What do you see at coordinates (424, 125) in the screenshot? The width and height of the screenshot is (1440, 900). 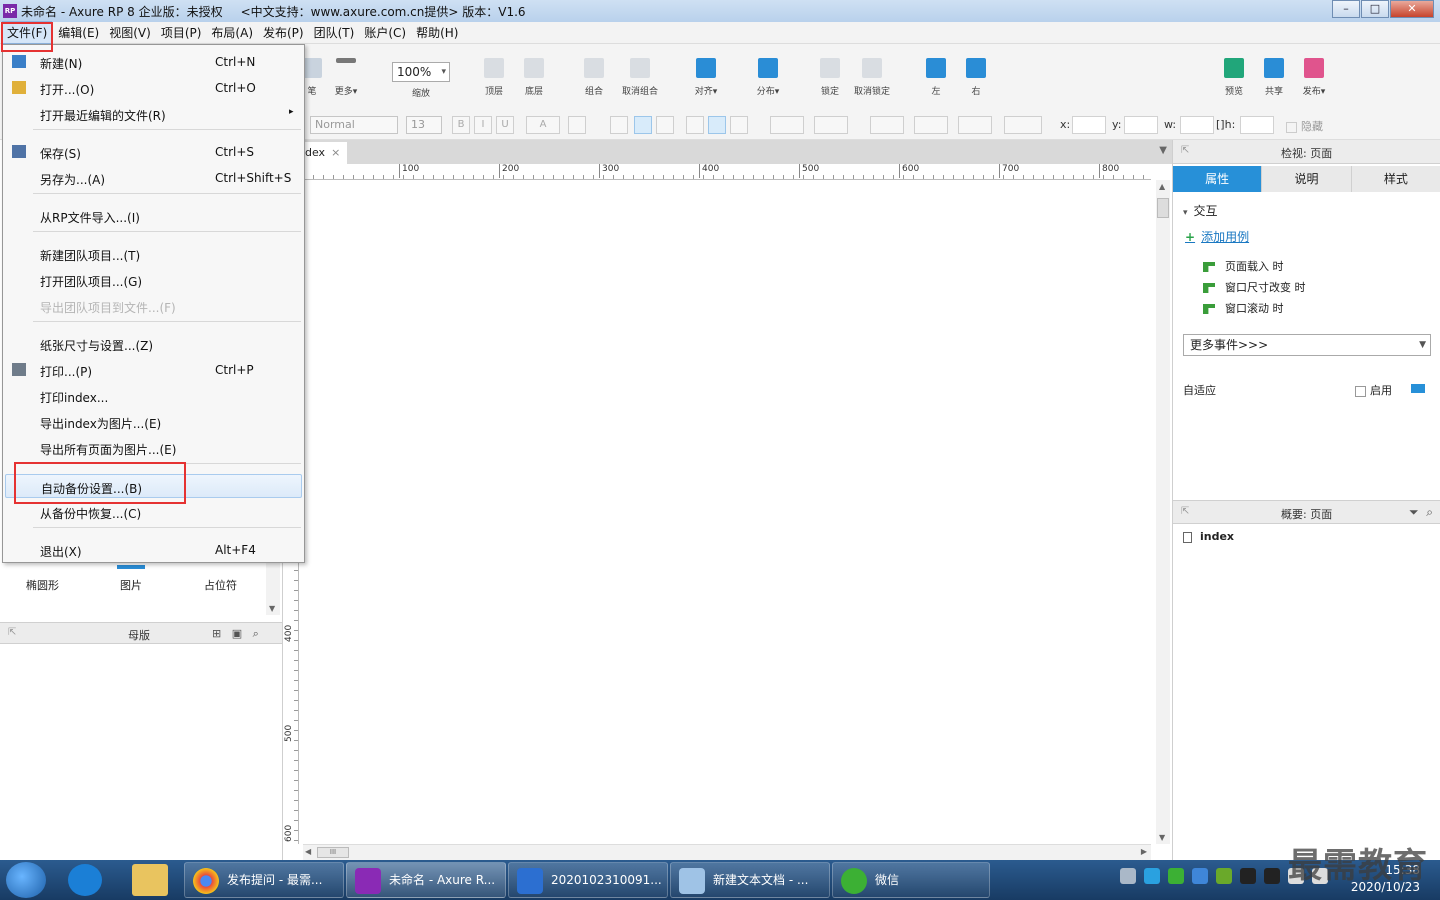 I see `font-size-select: 13` at bounding box center [424, 125].